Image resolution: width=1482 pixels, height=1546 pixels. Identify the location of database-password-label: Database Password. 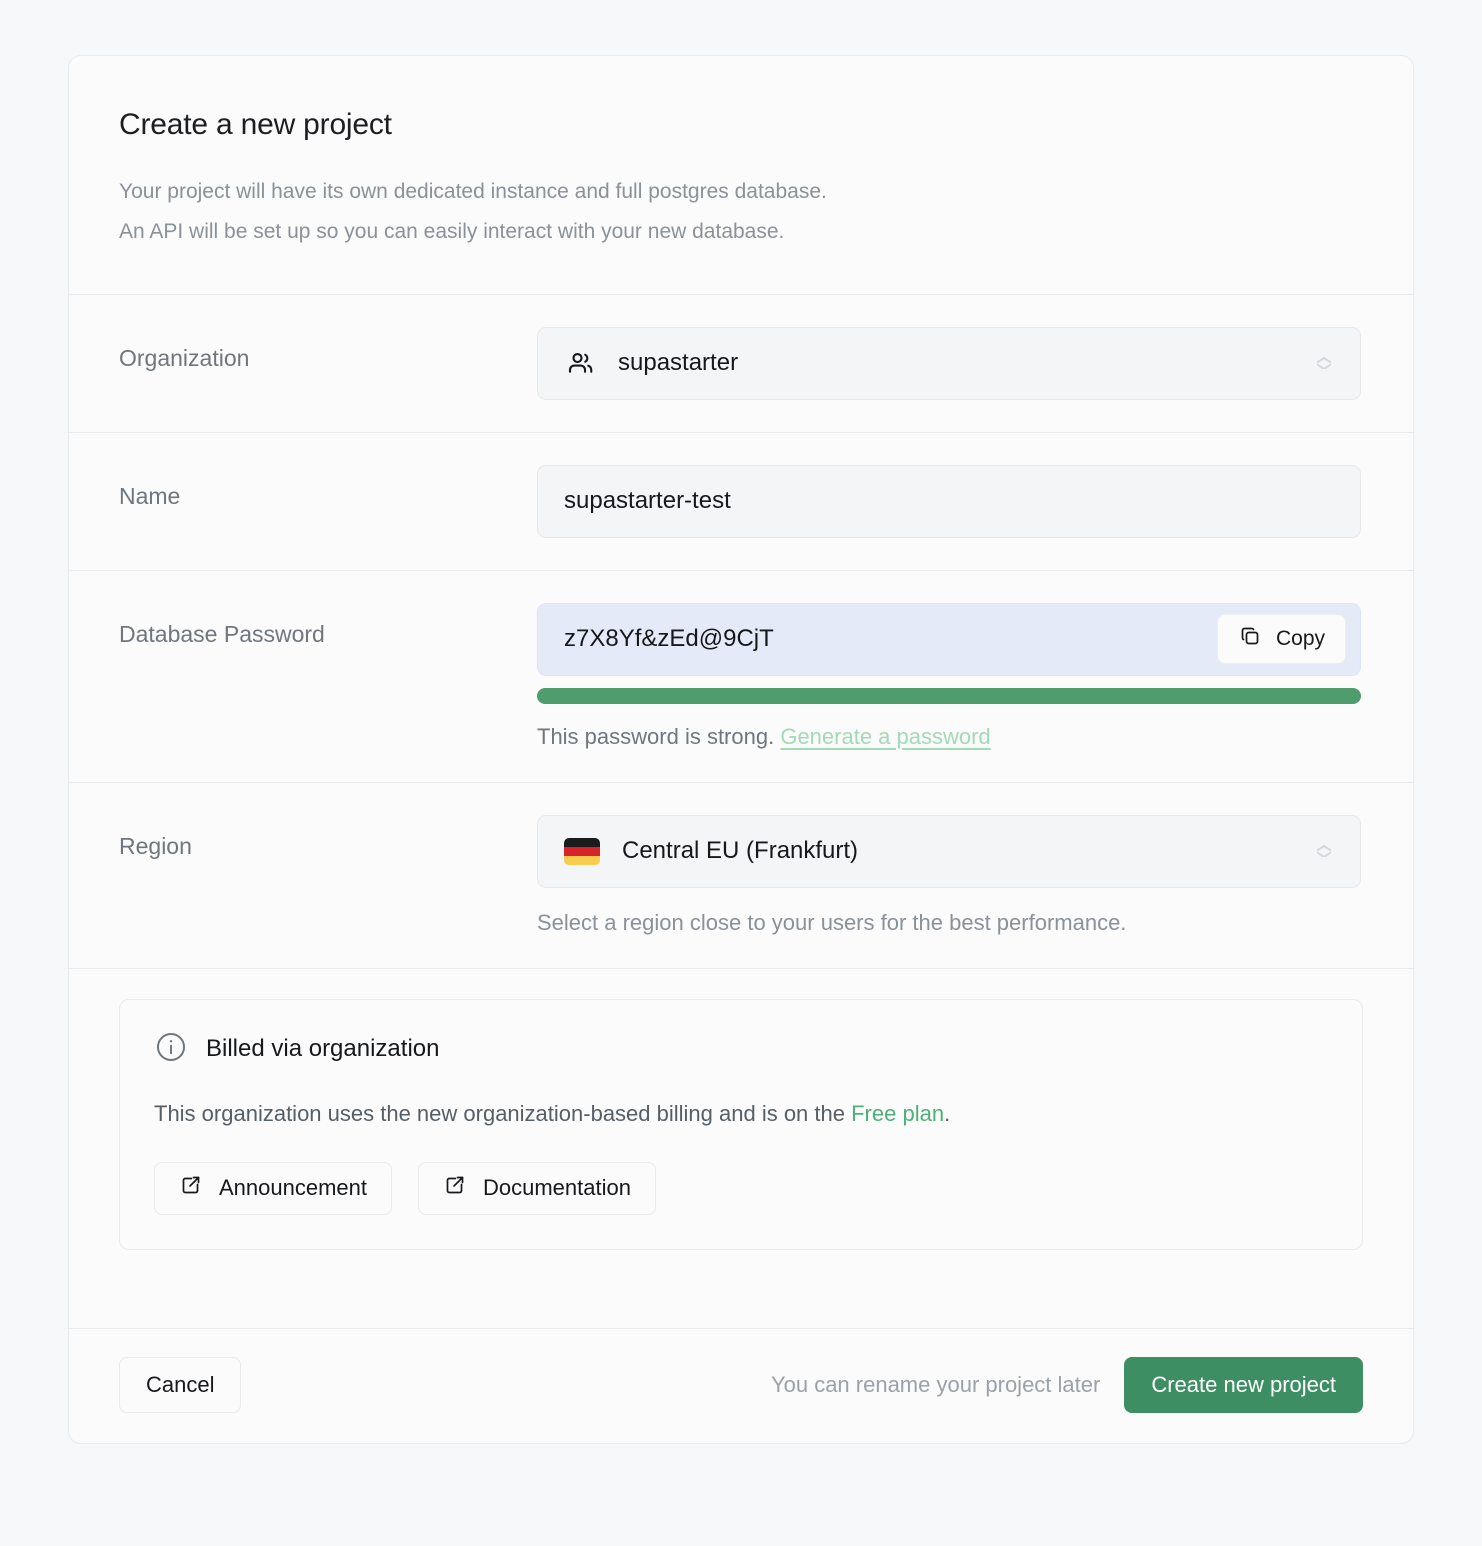
(222, 633).